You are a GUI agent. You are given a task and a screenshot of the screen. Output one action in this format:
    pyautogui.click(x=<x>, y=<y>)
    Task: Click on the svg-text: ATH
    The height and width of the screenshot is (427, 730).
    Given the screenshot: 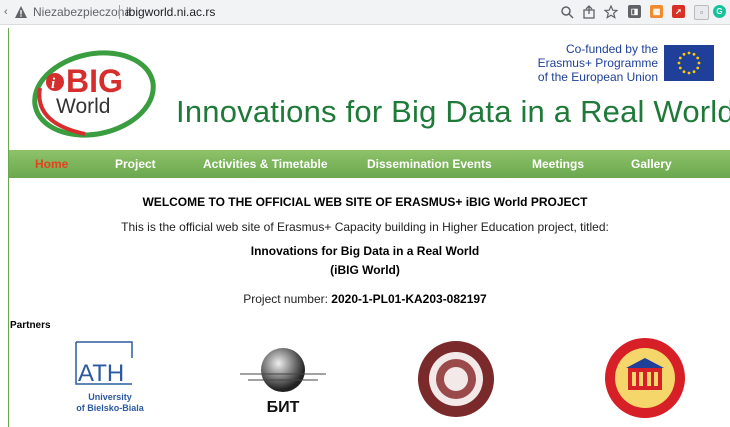 What is the action you would take?
    pyautogui.click(x=101, y=373)
    